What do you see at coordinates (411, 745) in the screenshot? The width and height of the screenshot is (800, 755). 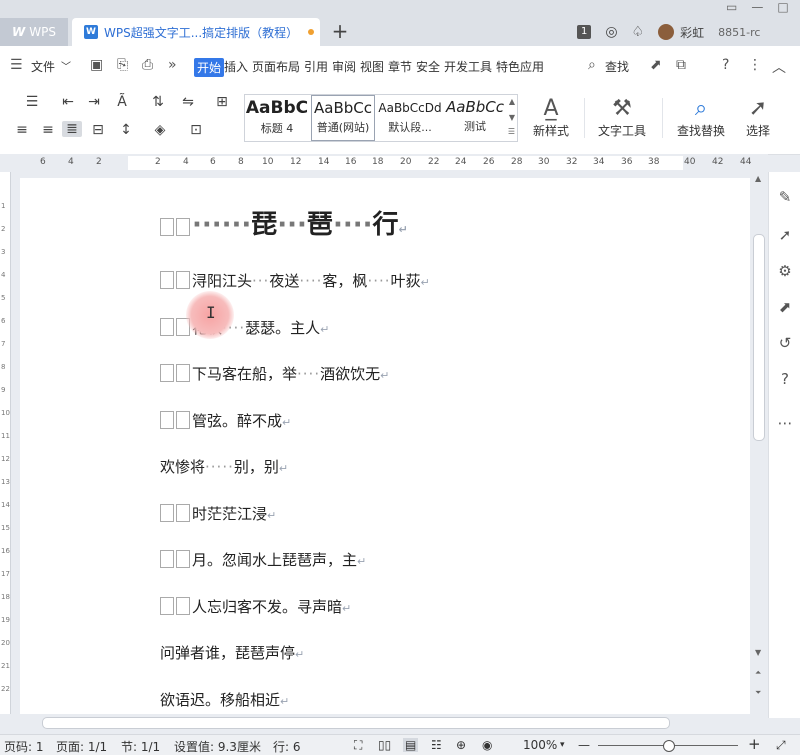 I see `page-view-icon: ▤` at bounding box center [411, 745].